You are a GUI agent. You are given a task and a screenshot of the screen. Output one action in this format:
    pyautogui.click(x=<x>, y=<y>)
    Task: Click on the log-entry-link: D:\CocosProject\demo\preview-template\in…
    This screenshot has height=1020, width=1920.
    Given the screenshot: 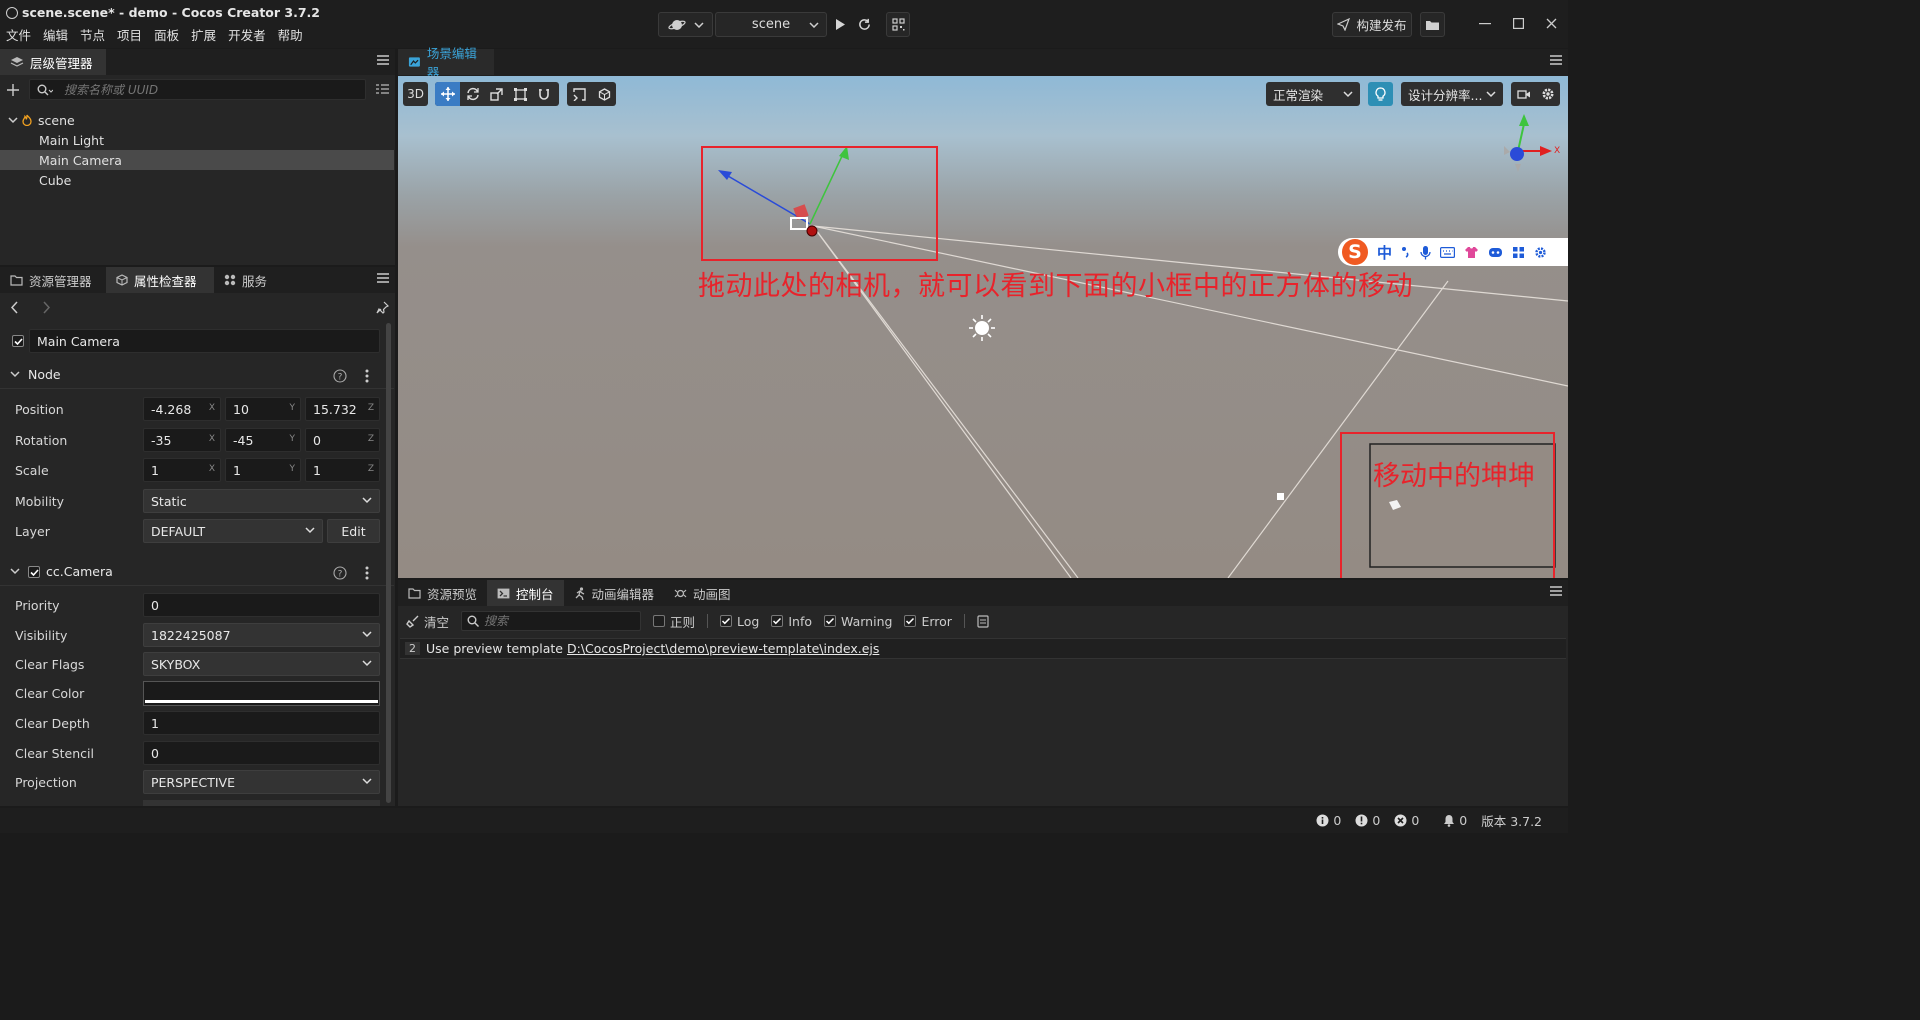 What is the action you would take?
    pyautogui.click(x=723, y=648)
    